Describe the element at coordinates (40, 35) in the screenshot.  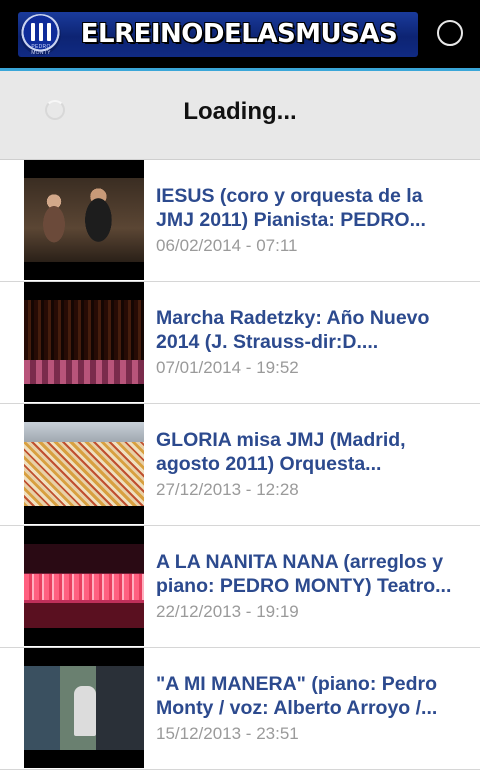
I see `music-bars-logo-icon: PEDRO MONTY` at that location.